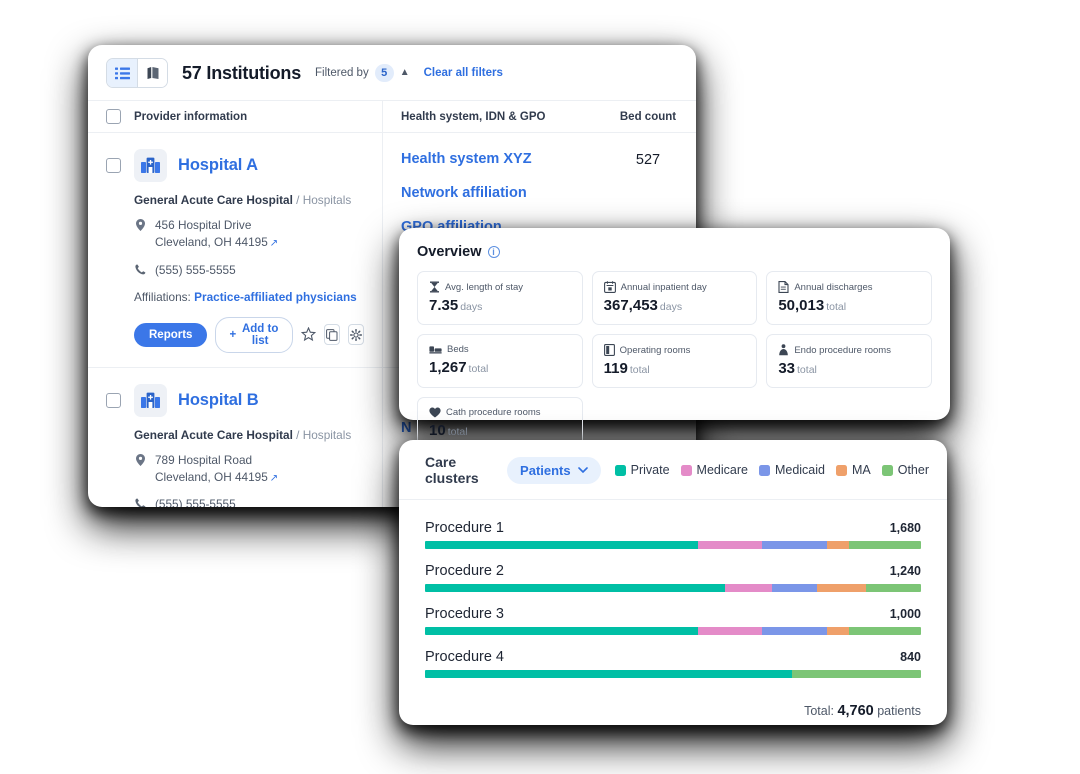 The width and height of the screenshot is (1080, 774). I want to click on select-all-checkbox, so click(113, 116).